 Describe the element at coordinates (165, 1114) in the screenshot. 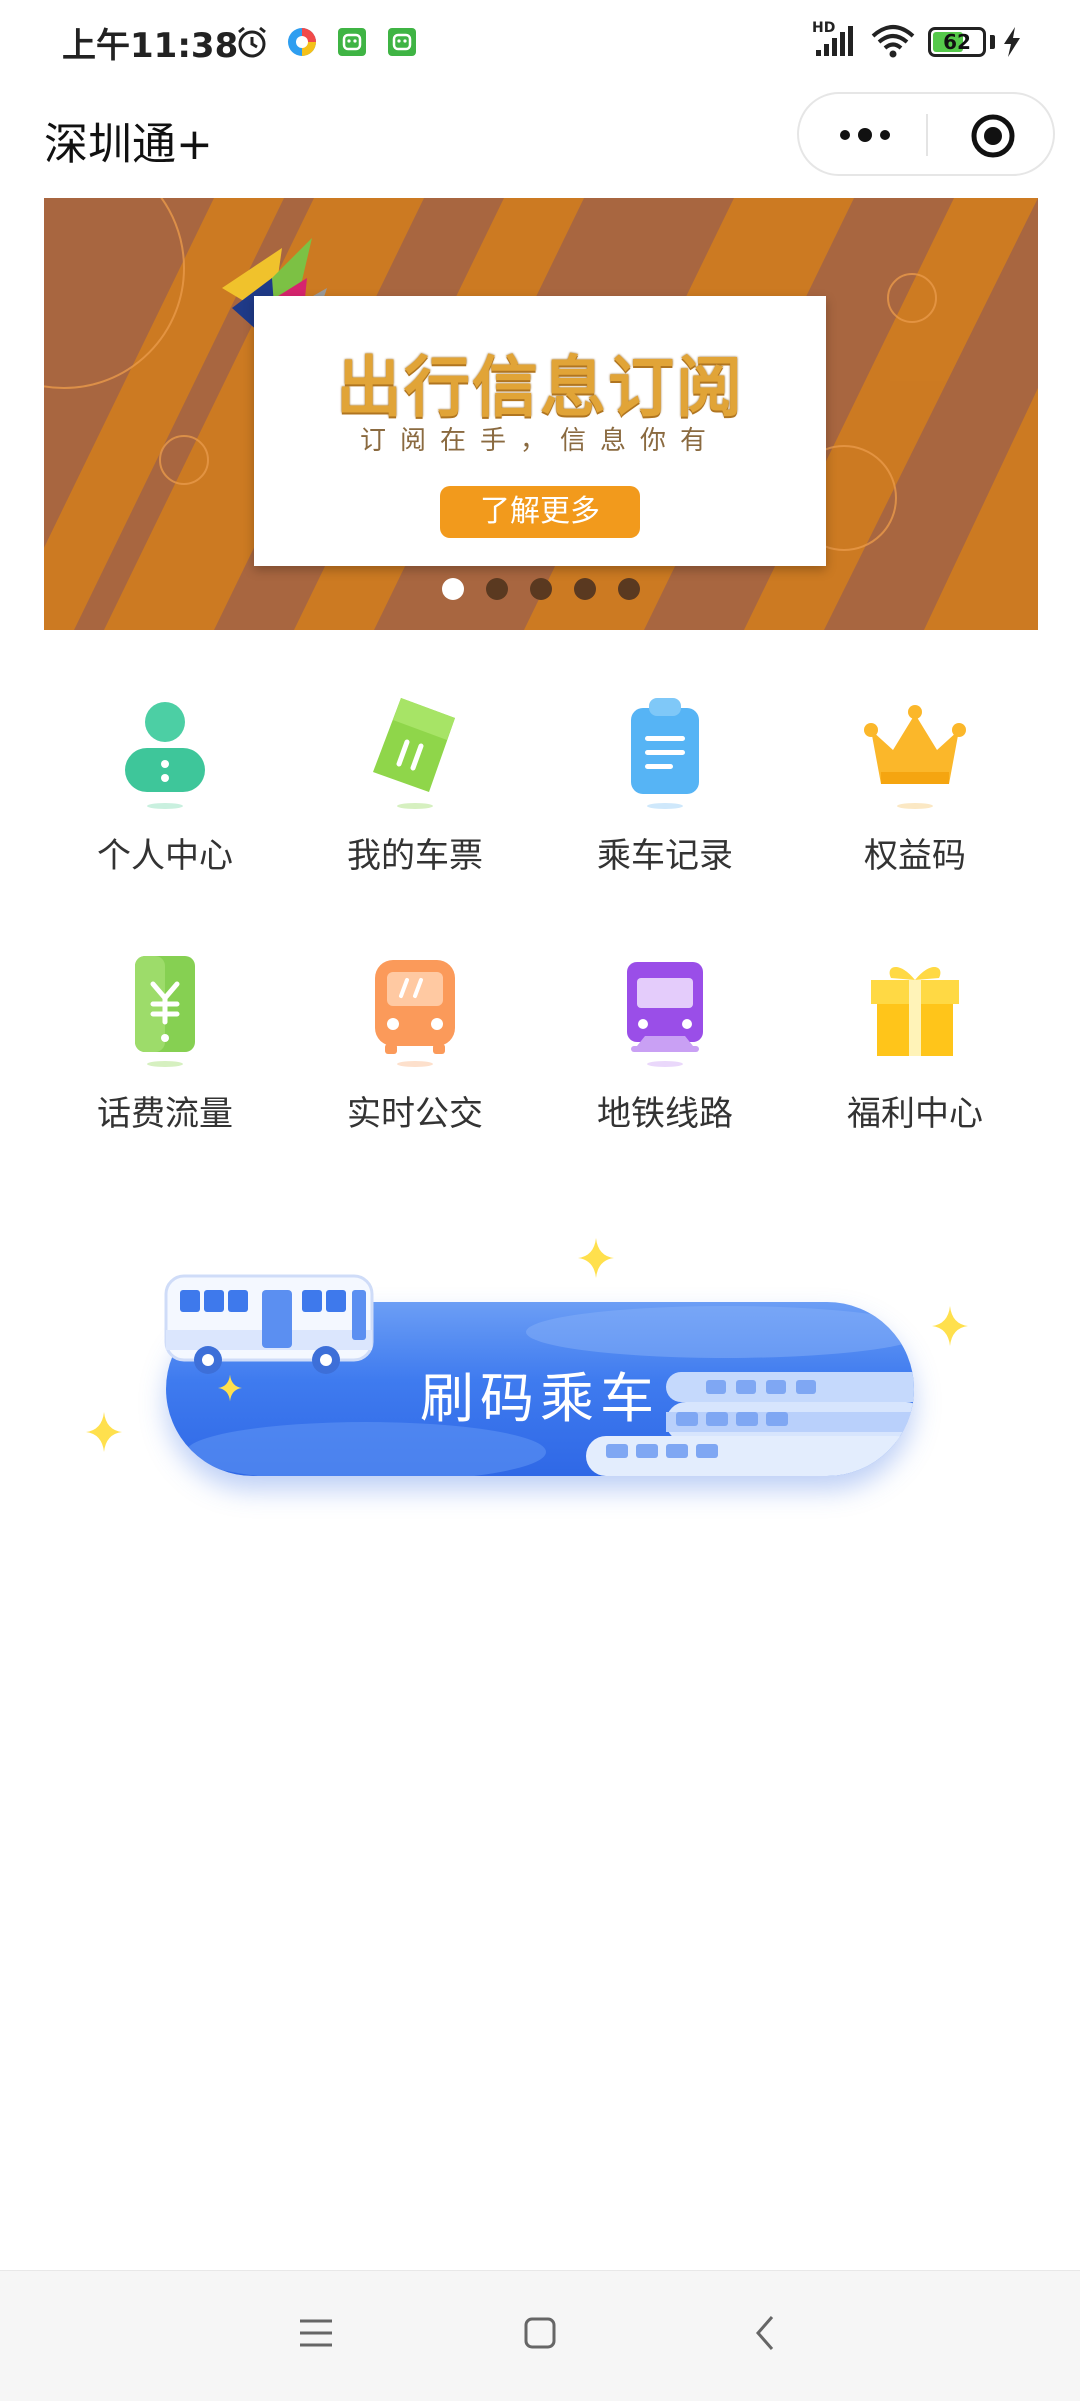

I see `grid-label: 话费流量` at that location.